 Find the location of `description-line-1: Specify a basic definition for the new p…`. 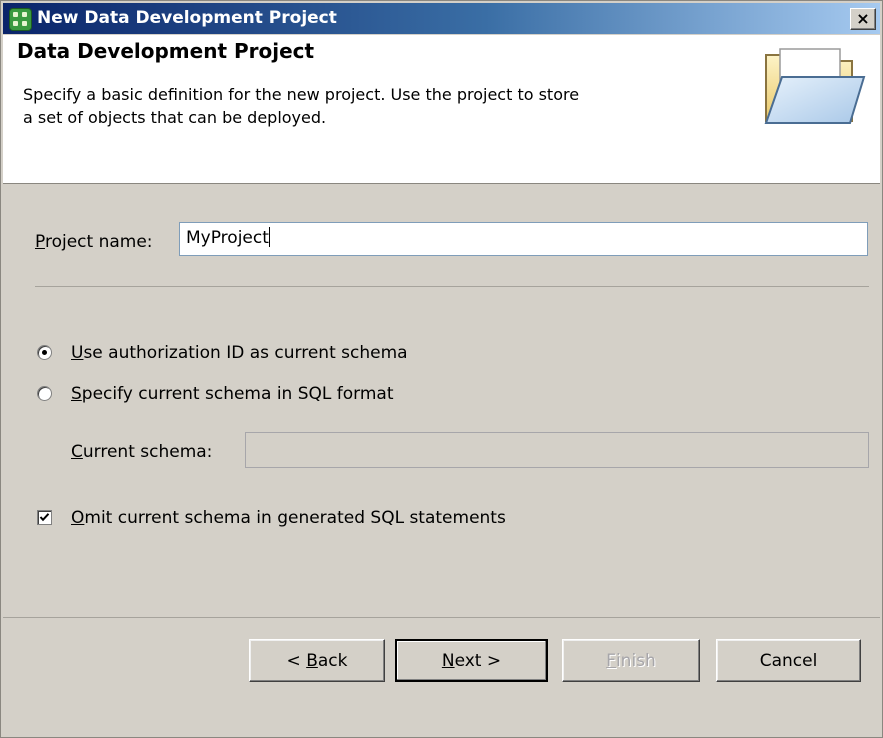

description-line-1: Specify a basic definition for the new p… is located at coordinates (301, 94).